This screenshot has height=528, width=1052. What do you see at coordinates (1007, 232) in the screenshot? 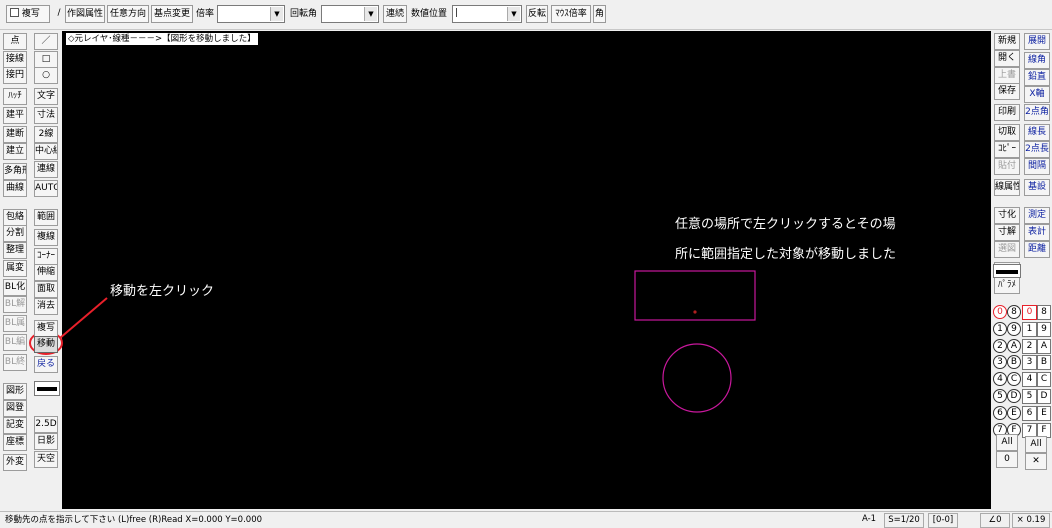
I see `right-tool-button-10: 寸解` at bounding box center [1007, 232].